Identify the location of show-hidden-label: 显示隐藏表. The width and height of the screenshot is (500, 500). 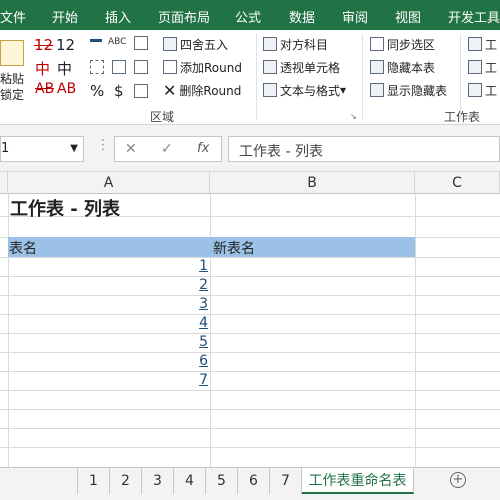
(417, 90).